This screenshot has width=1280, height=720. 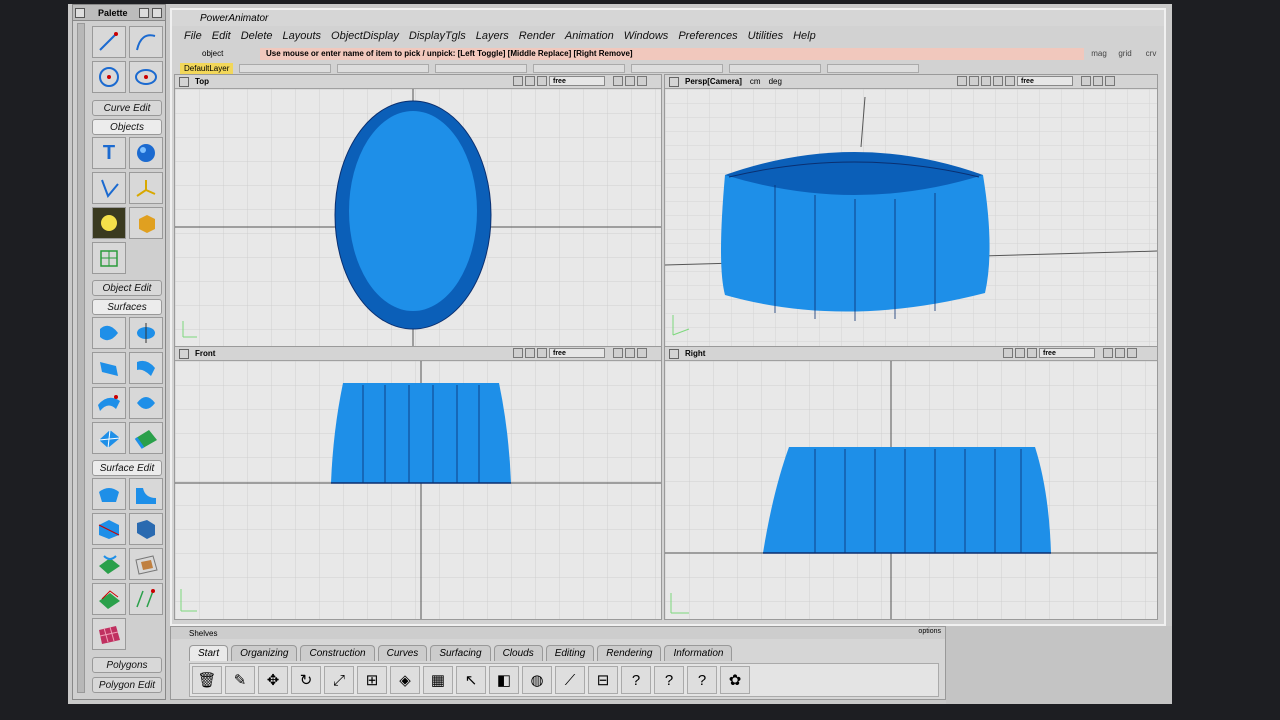 I want to click on objects-header: Objects, so click(x=127, y=127).